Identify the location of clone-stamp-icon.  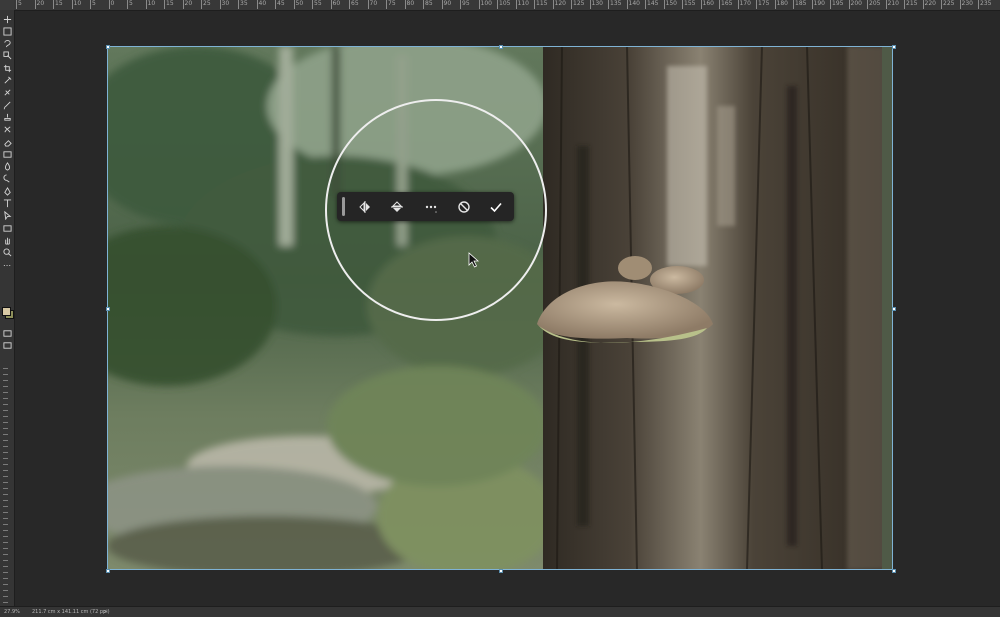
(7, 117).